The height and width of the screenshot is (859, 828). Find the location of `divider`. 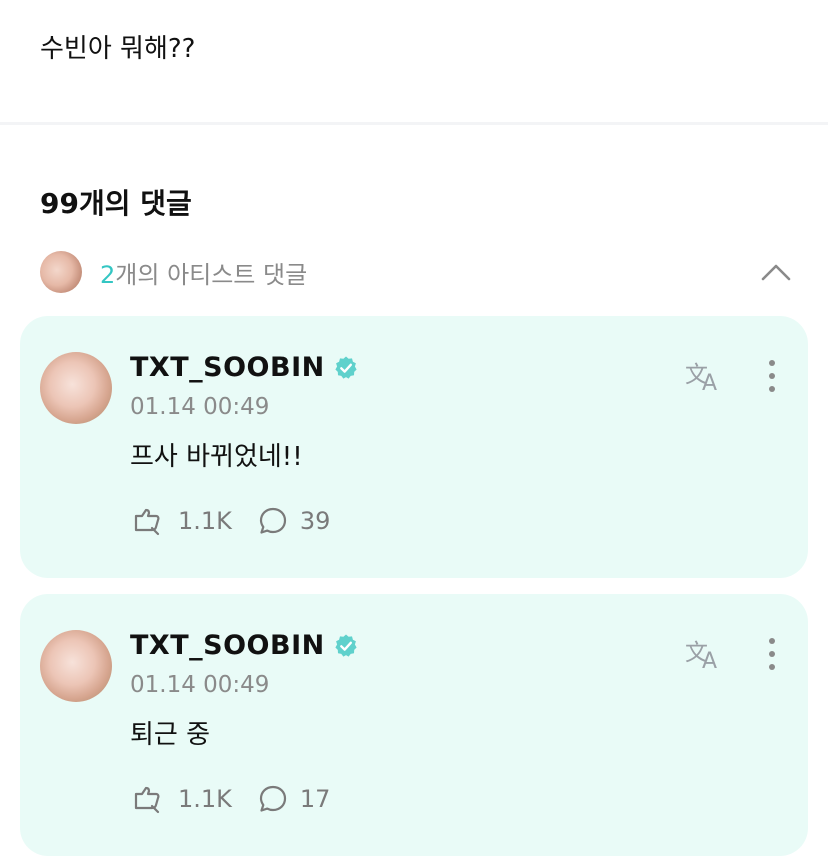

divider is located at coordinates (414, 123).